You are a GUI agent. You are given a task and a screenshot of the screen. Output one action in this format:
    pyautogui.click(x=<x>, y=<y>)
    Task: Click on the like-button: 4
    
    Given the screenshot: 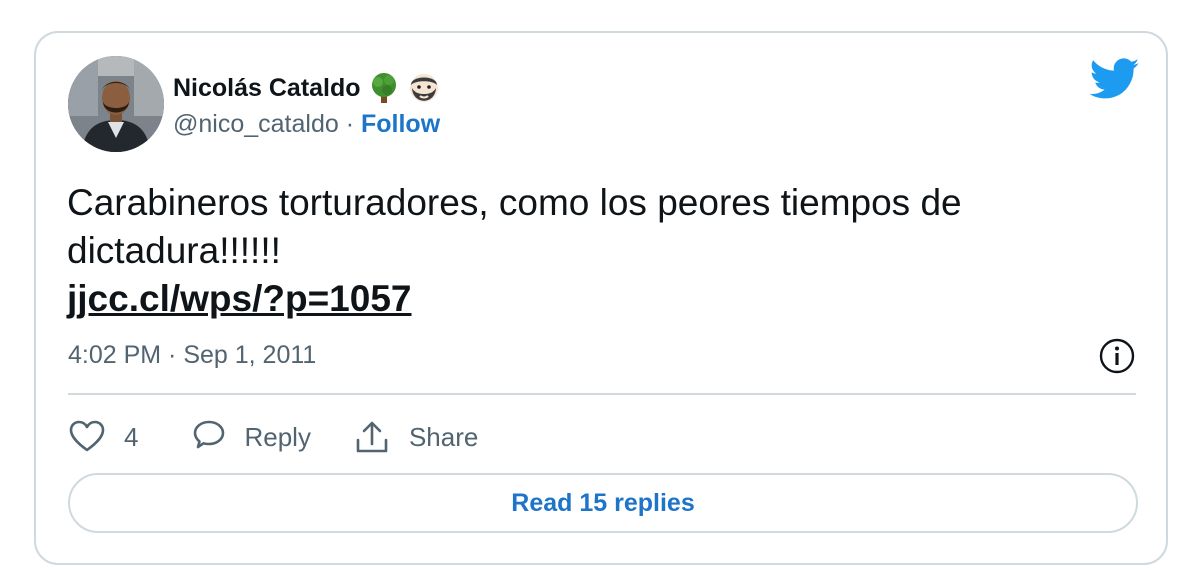 What is the action you would take?
    pyautogui.click(x=103, y=437)
    